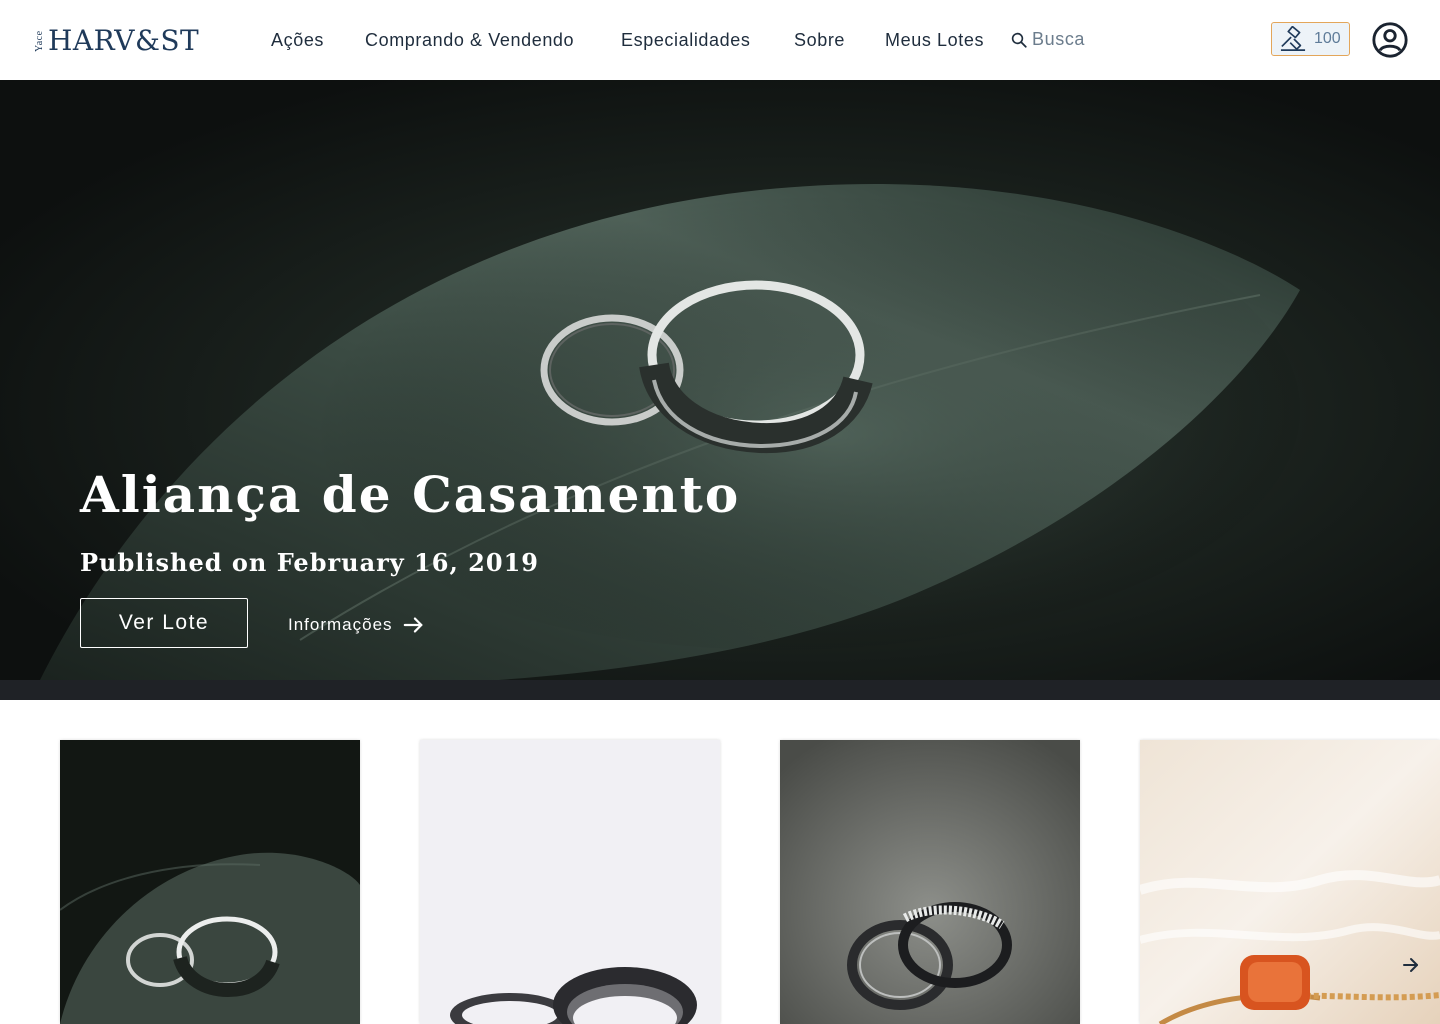 This screenshot has height=1024, width=1440. Describe the element at coordinates (412, 625) in the screenshot. I see `arrow-right-icon` at that location.